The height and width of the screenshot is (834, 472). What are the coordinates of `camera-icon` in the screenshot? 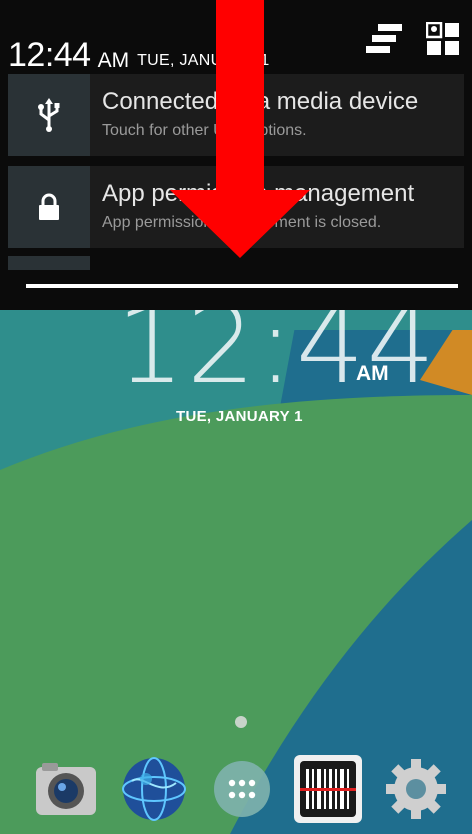 It's located at (66, 789).